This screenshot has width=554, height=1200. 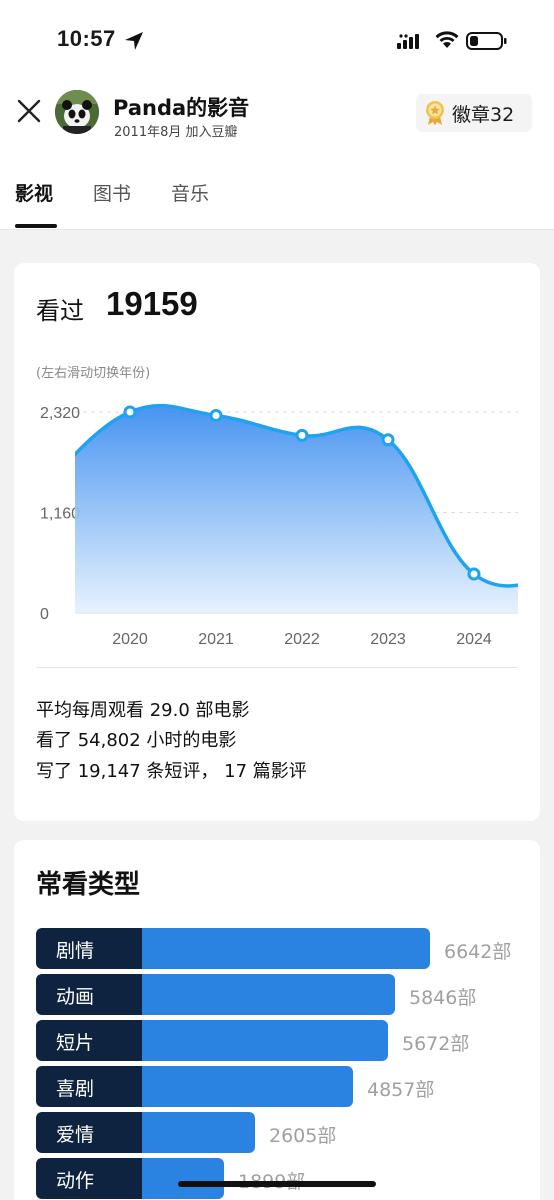 What do you see at coordinates (130, 639) in the screenshot?
I see `x-tick-label: 2020` at bounding box center [130, 639].